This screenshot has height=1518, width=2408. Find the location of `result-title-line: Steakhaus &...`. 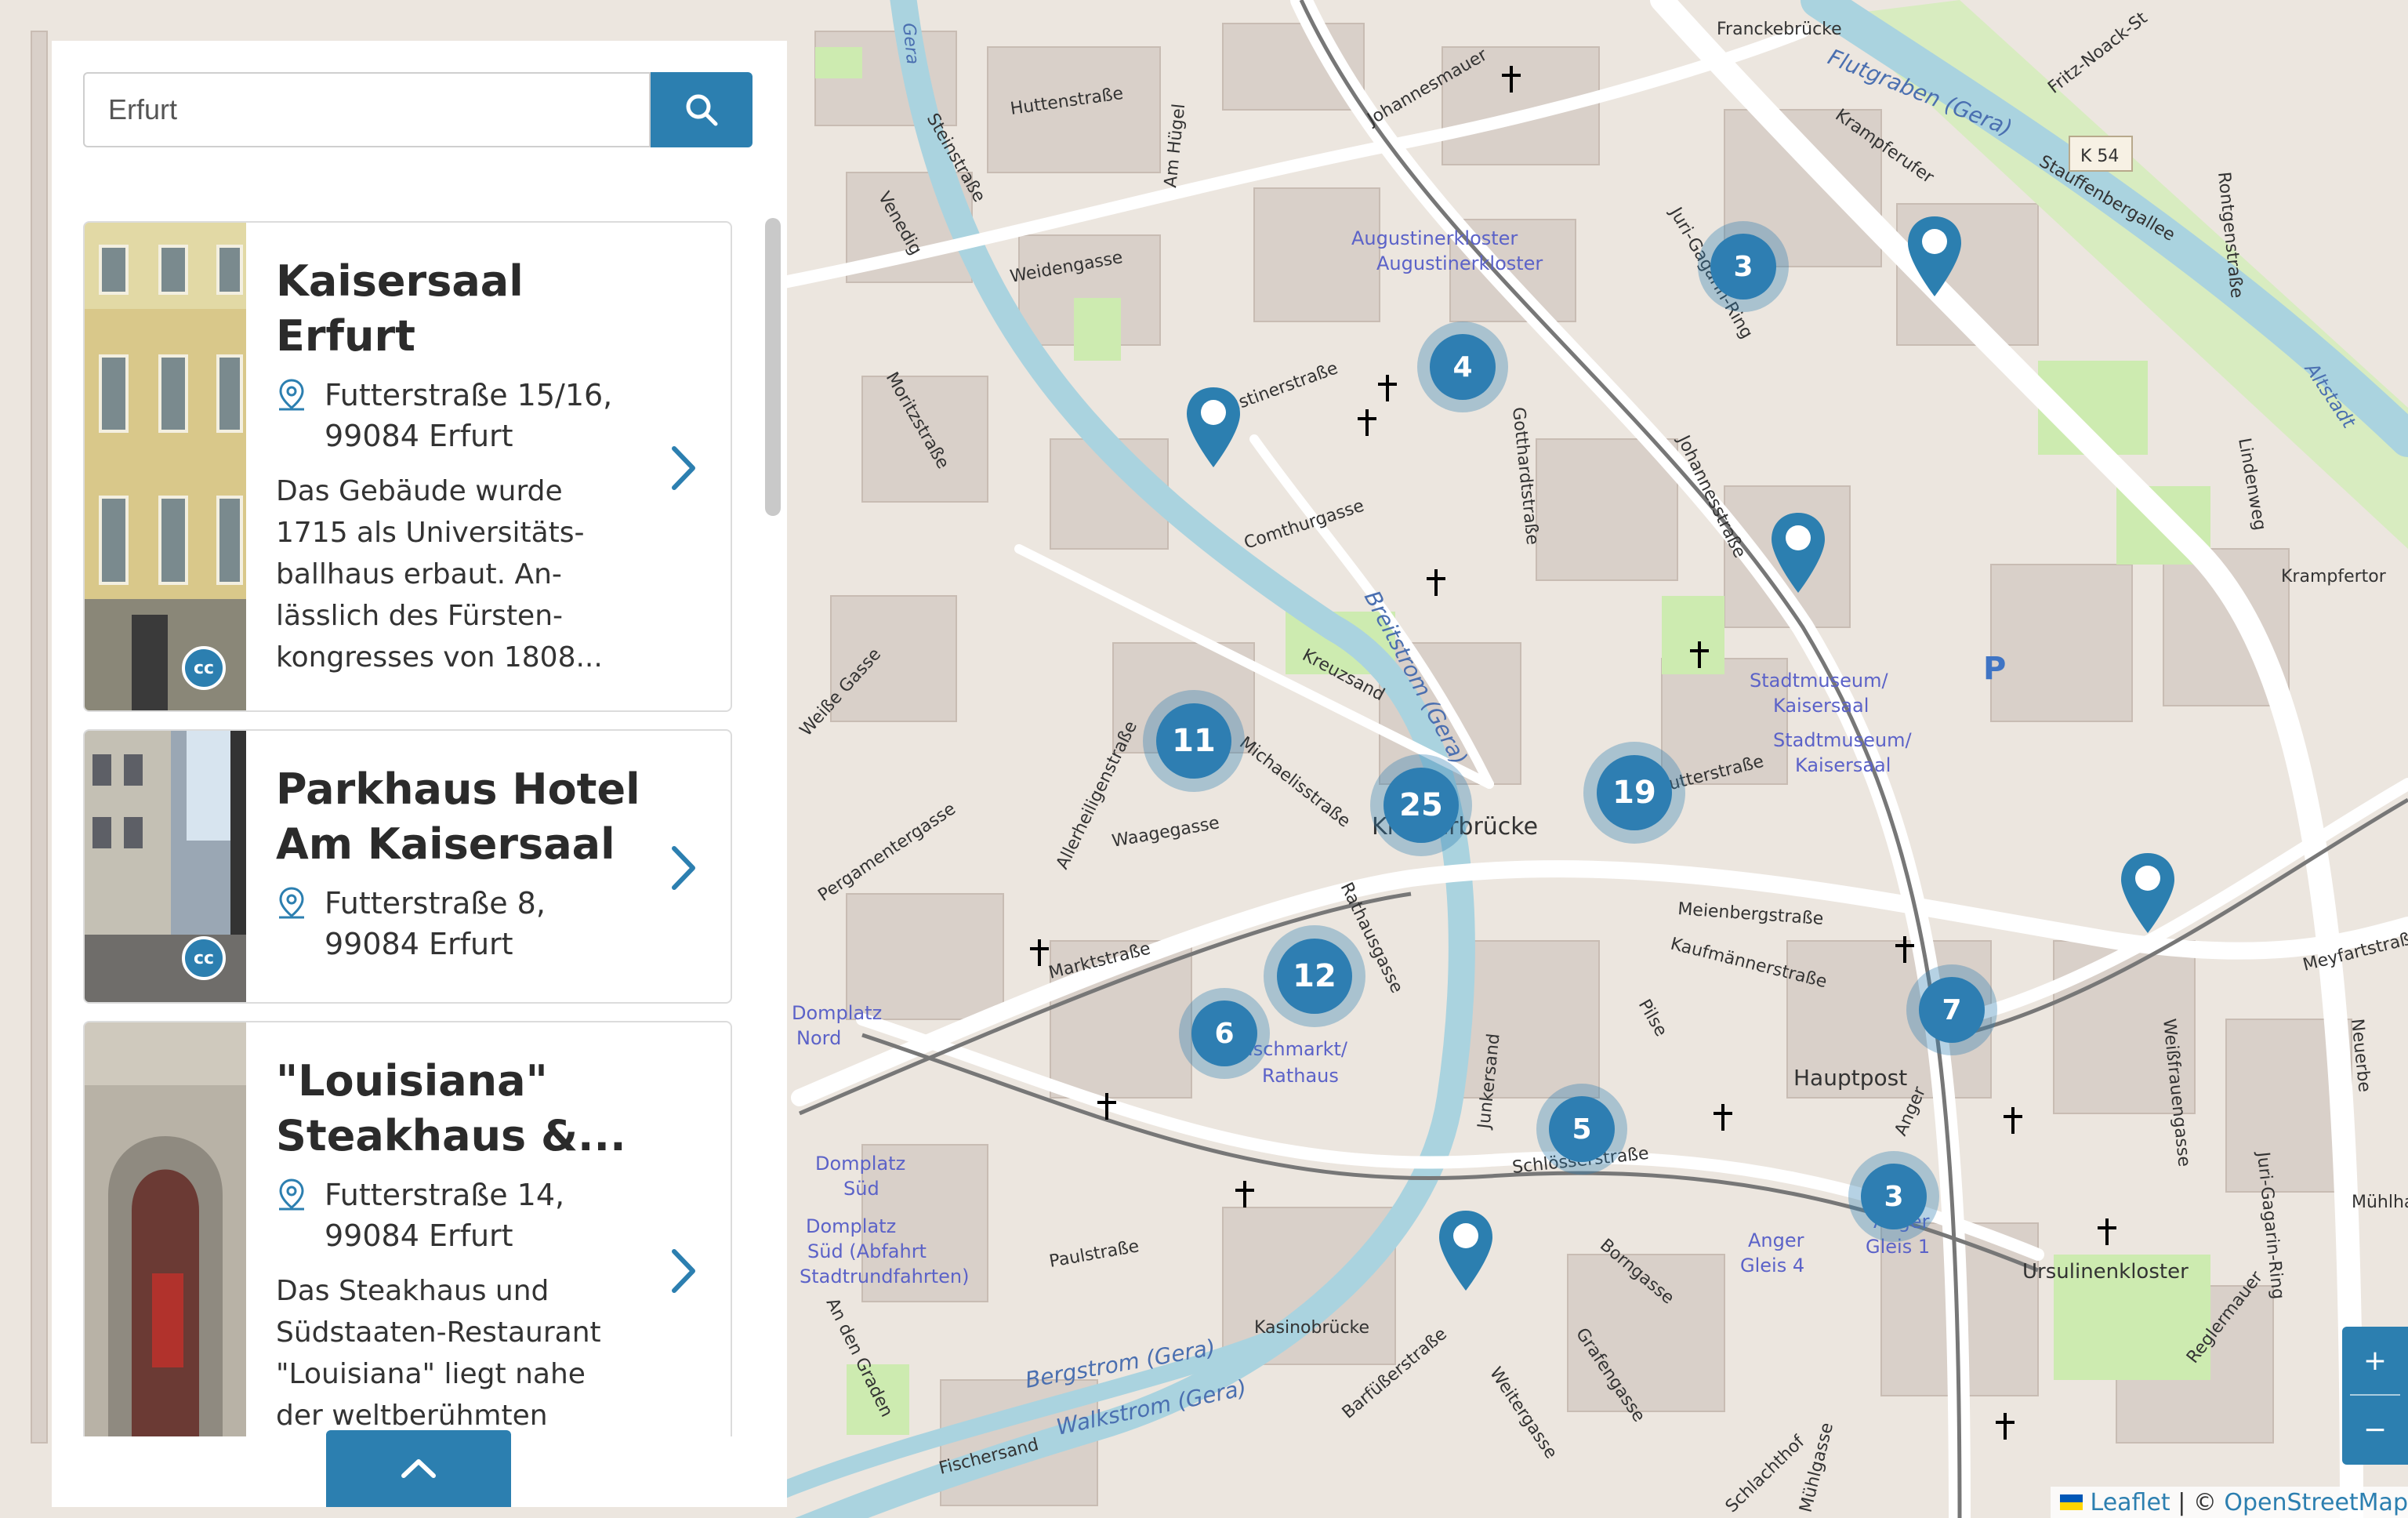

result-title-line: Steakhaus &... is located at coordinates (451, 1135).